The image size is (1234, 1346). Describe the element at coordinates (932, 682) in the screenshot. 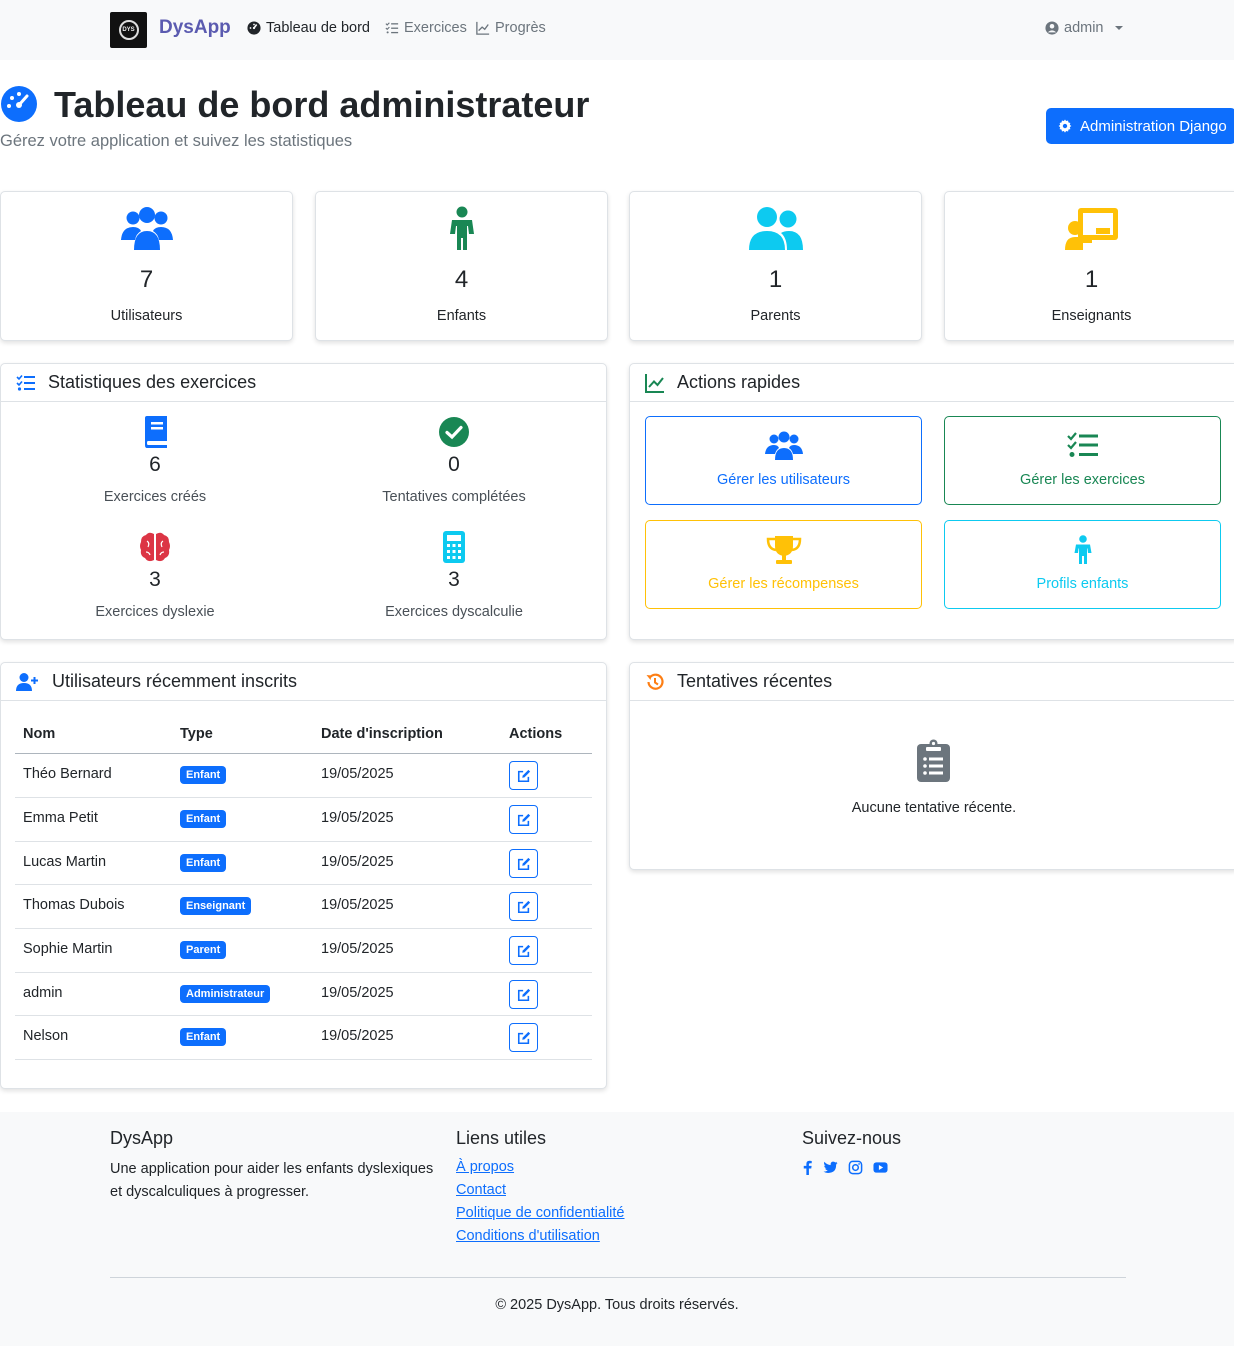

I see `card-header: Tentatives récentes` at that location.